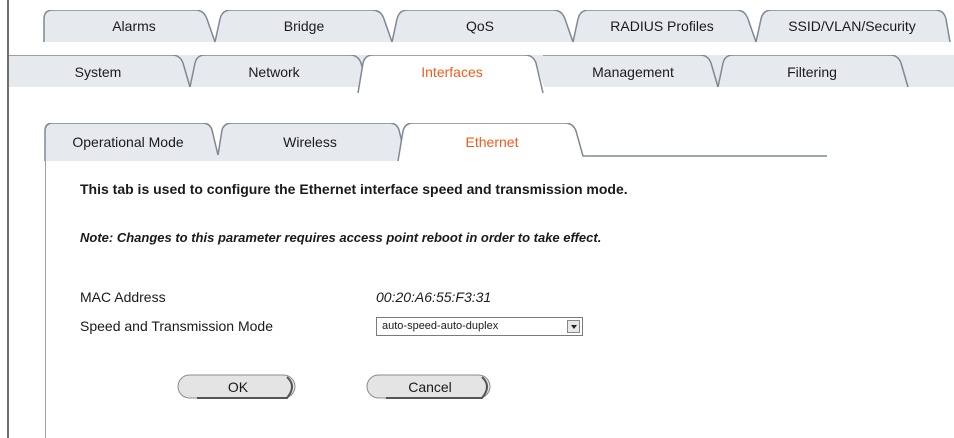 The image size is (954, 438). I want to click on cancel-button-label: Cancel, so click(430, 387).